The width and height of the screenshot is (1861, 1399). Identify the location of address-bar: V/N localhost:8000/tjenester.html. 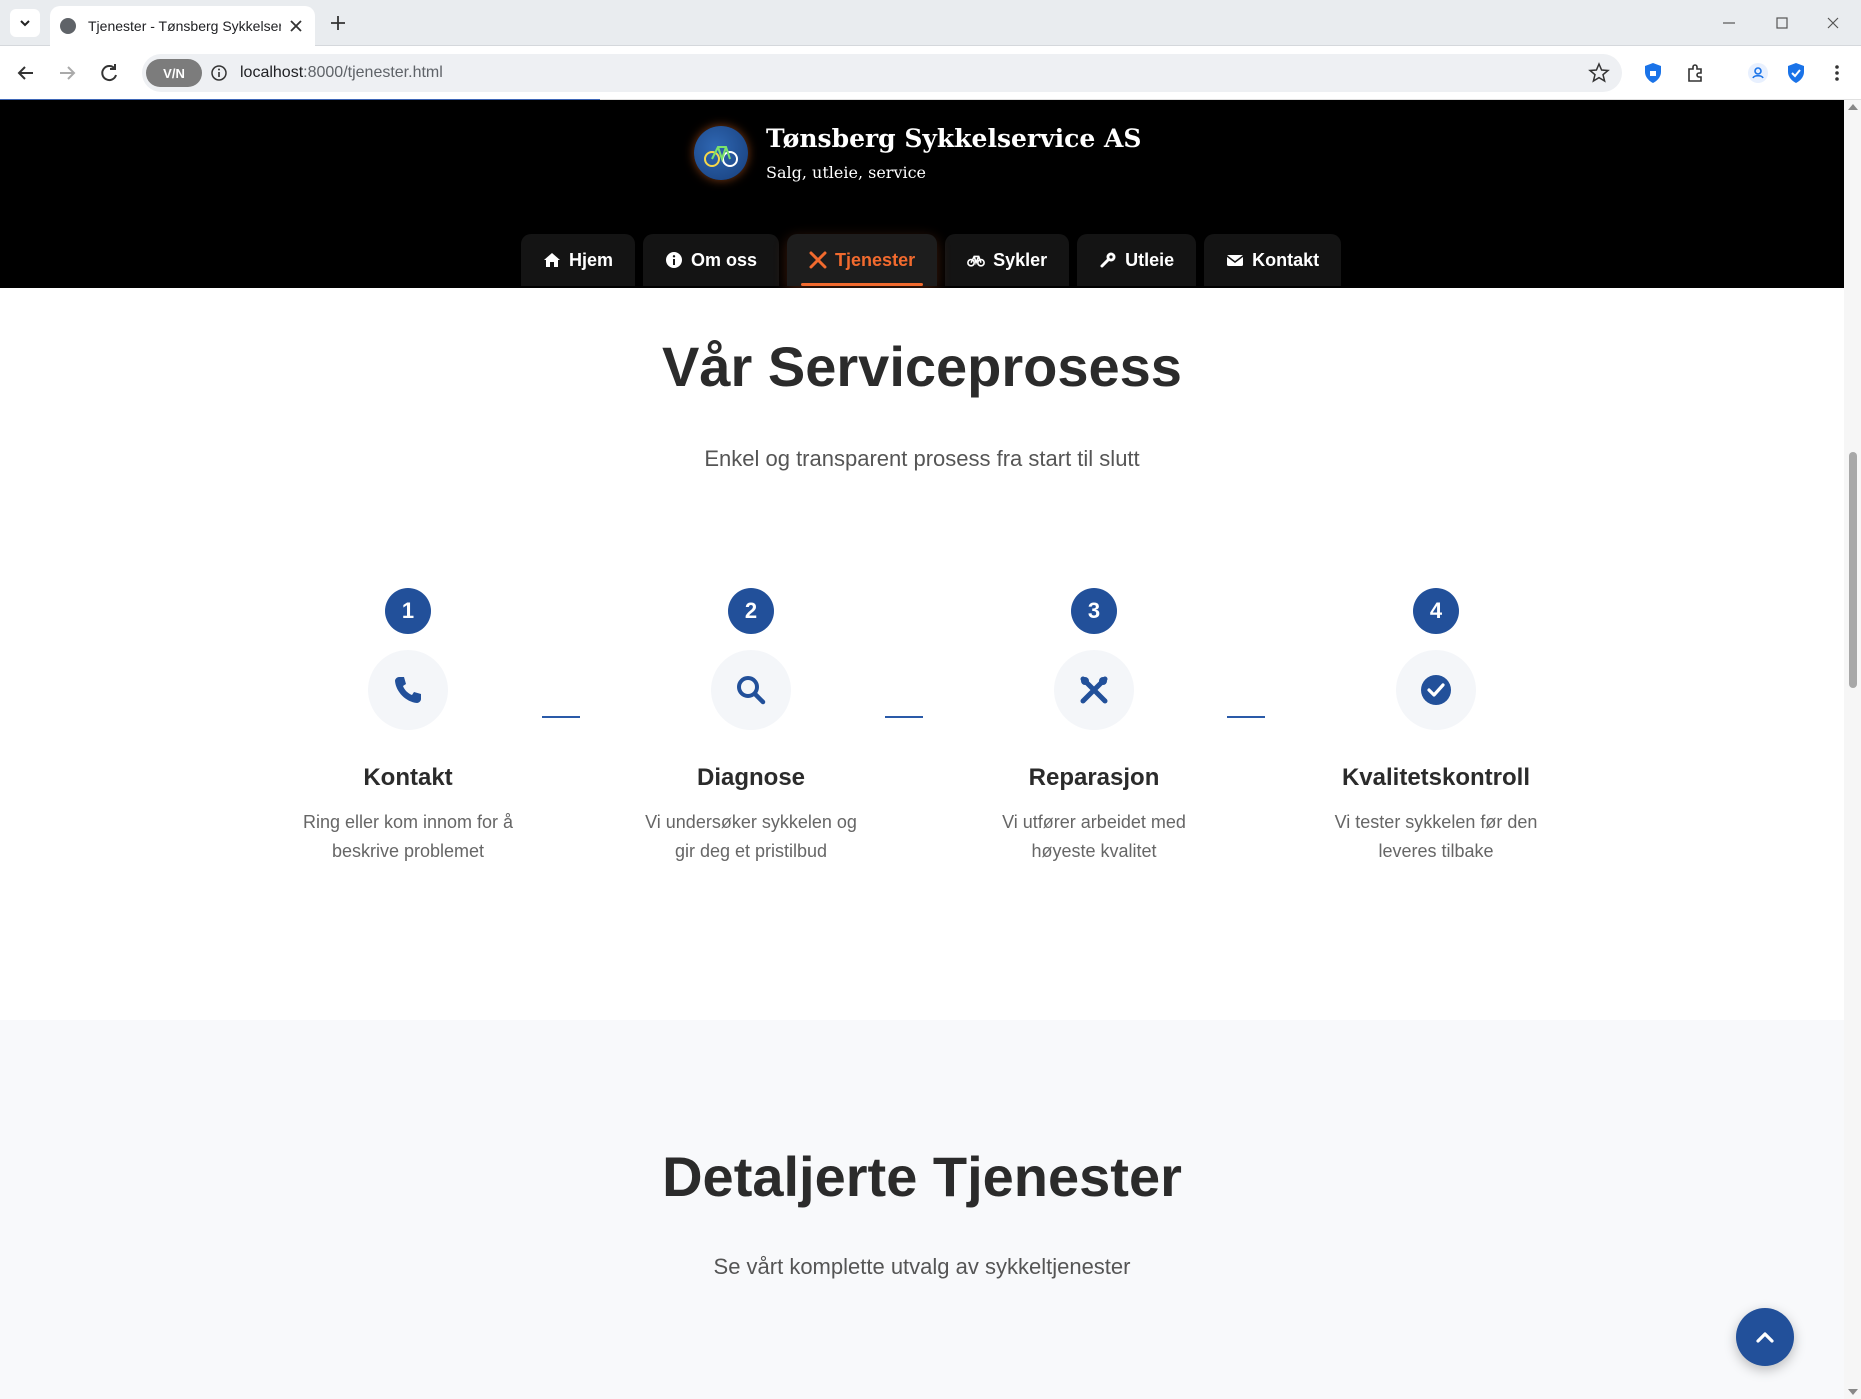
(882, 73).